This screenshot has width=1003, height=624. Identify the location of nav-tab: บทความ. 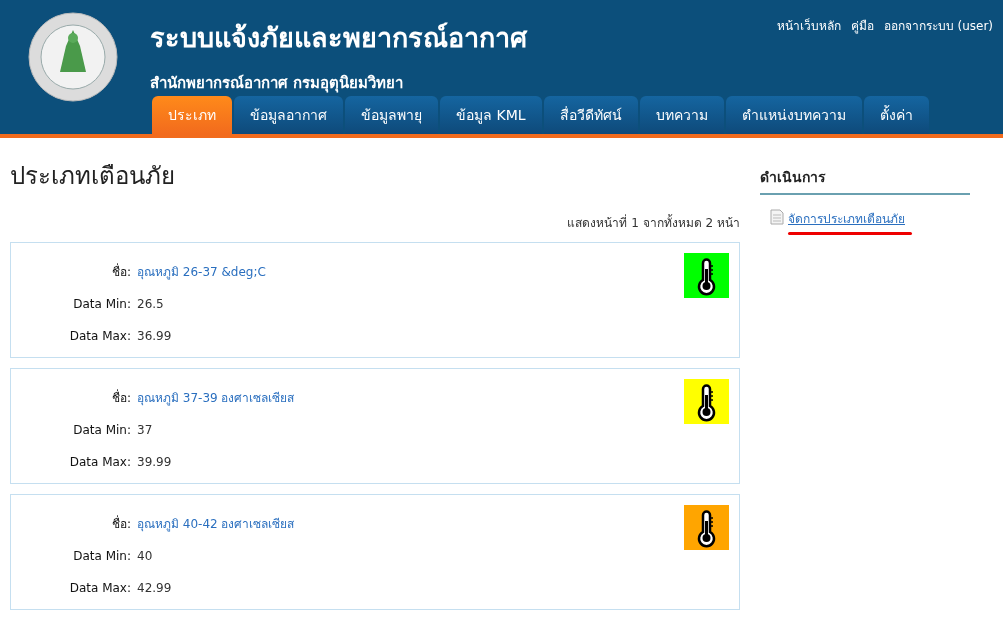
(681, 115).